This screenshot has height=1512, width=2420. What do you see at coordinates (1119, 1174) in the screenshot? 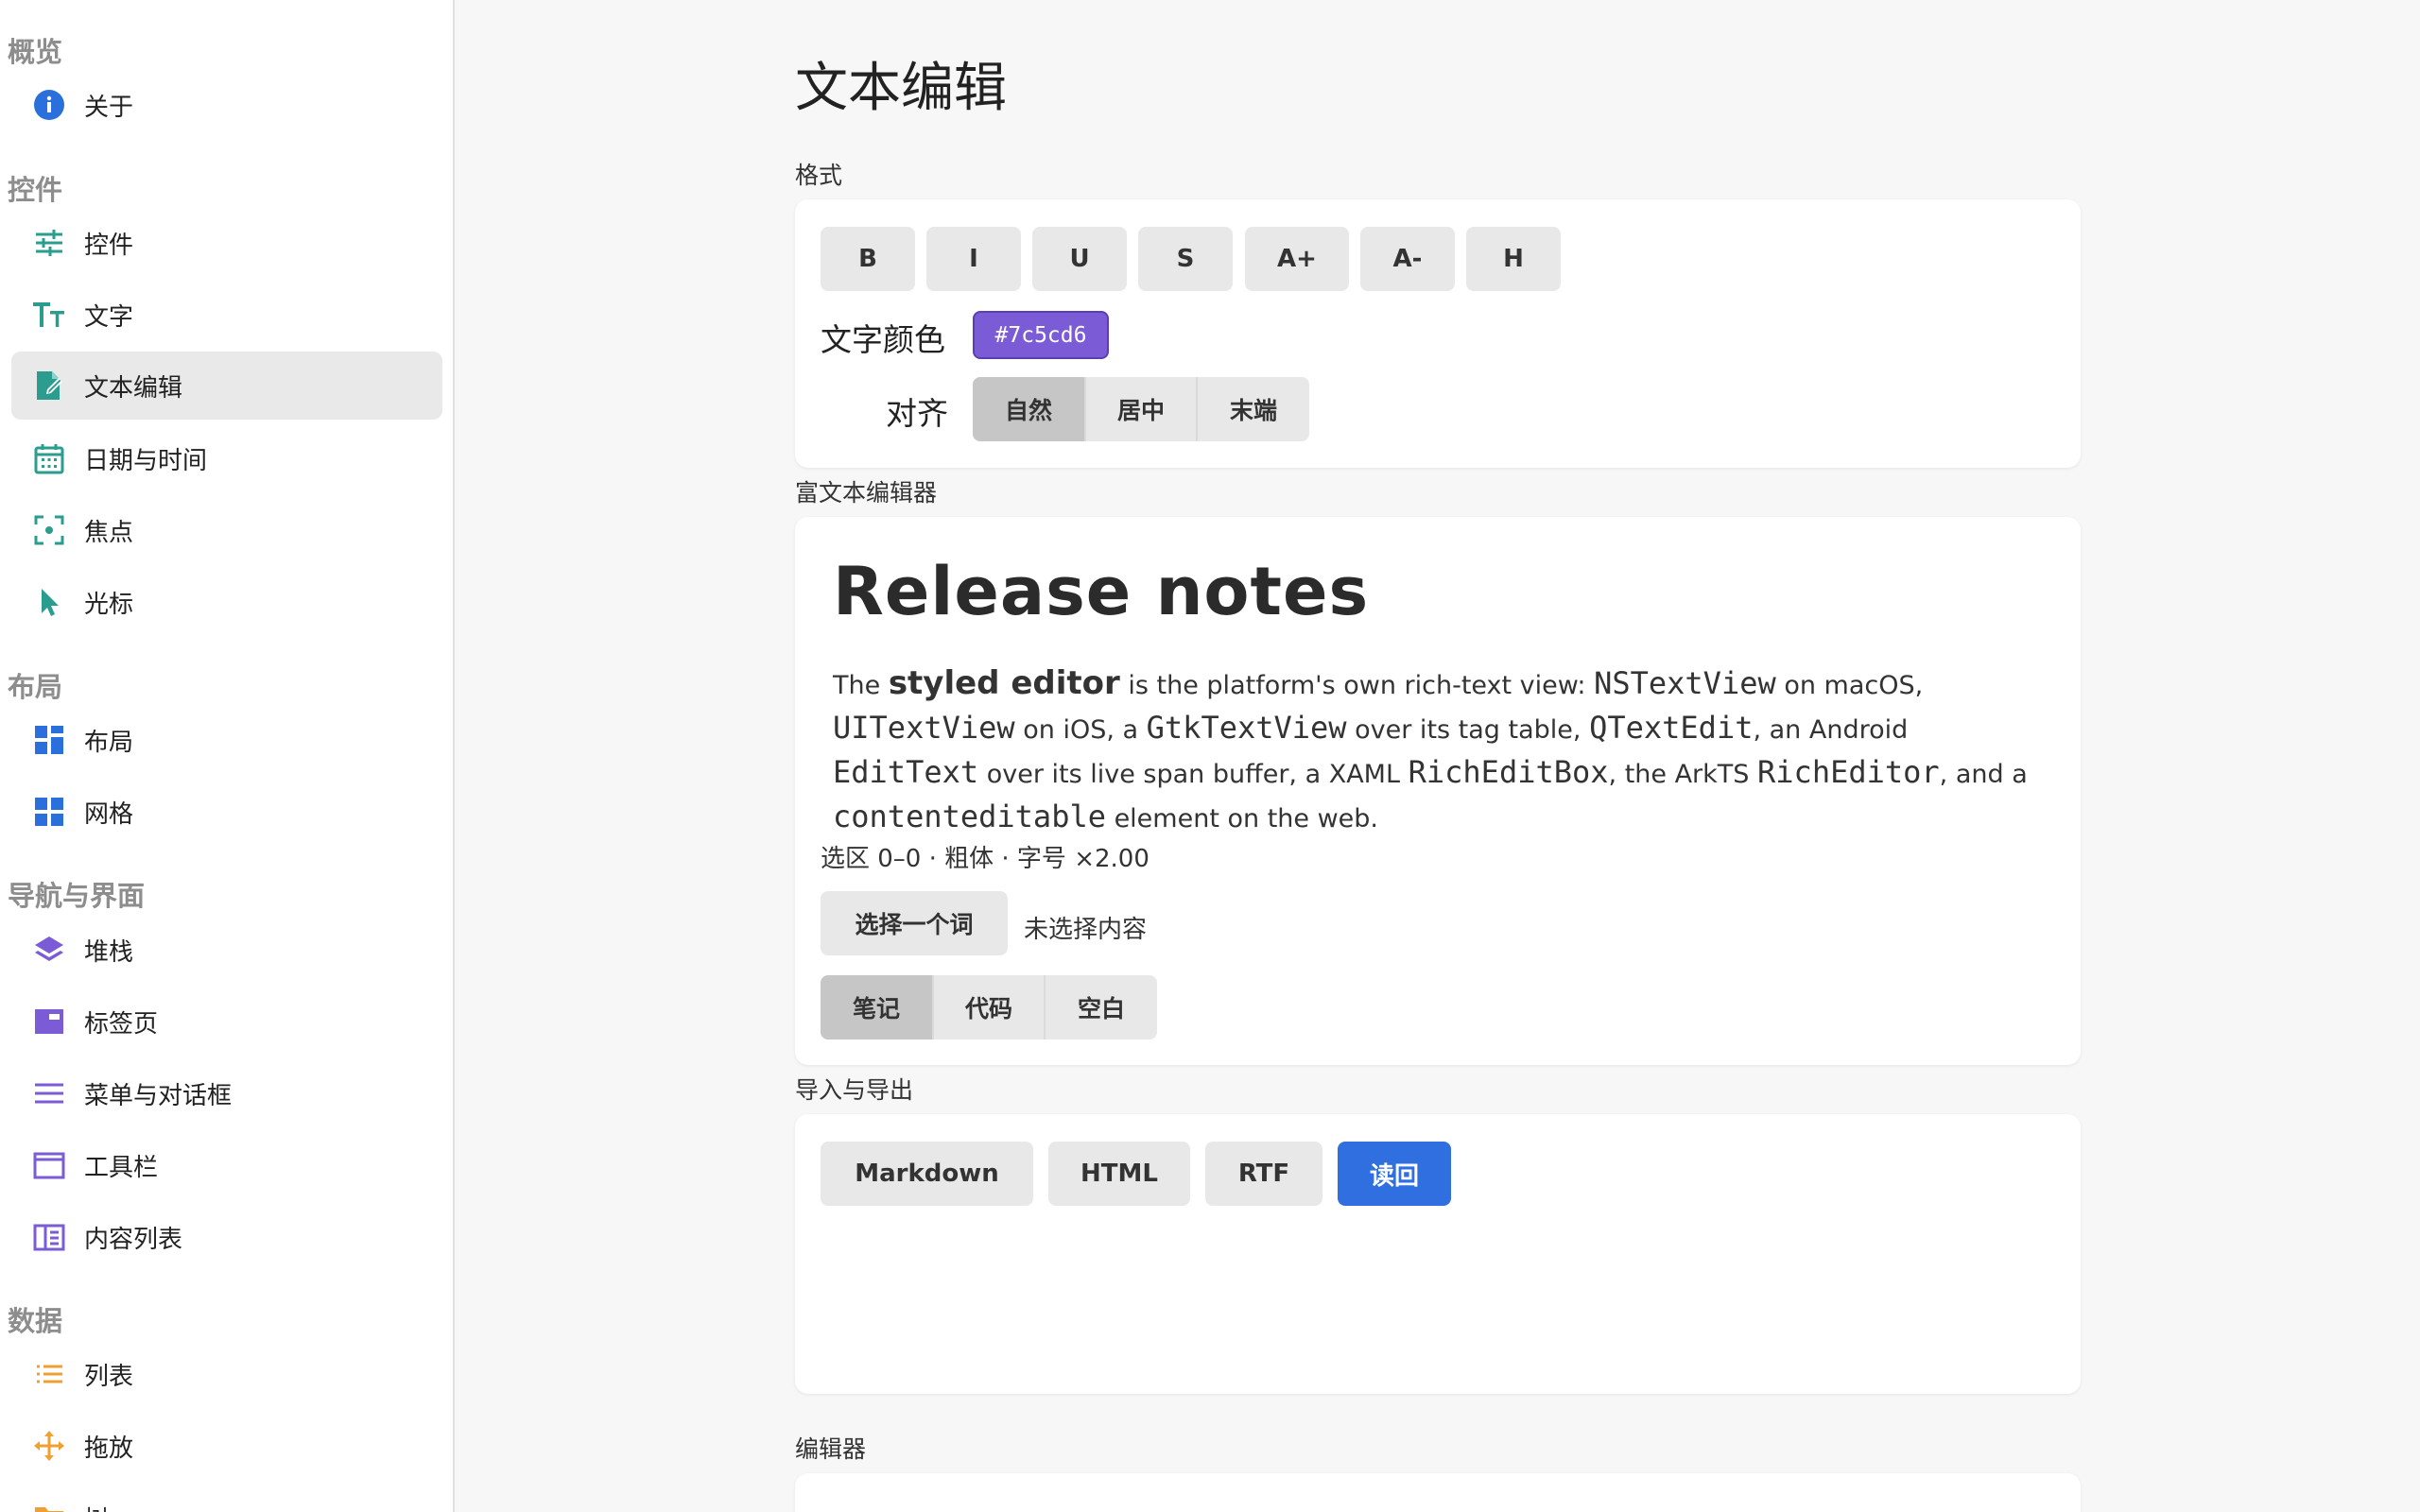
I see `html-export-button: HTML` at bounding box center [1119, 1174].